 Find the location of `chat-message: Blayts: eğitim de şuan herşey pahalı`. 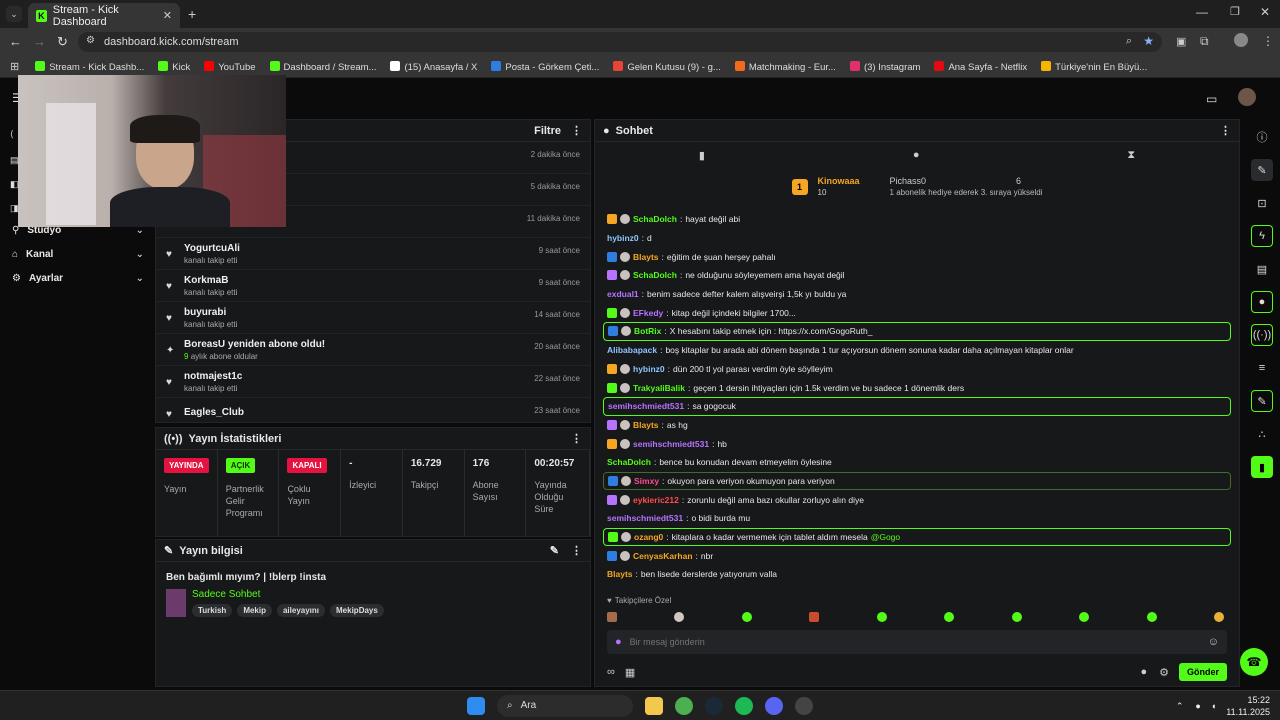

chat-message: Blayts: eğitim de şuan herşey pahalı is located at coordinates (917, 256).